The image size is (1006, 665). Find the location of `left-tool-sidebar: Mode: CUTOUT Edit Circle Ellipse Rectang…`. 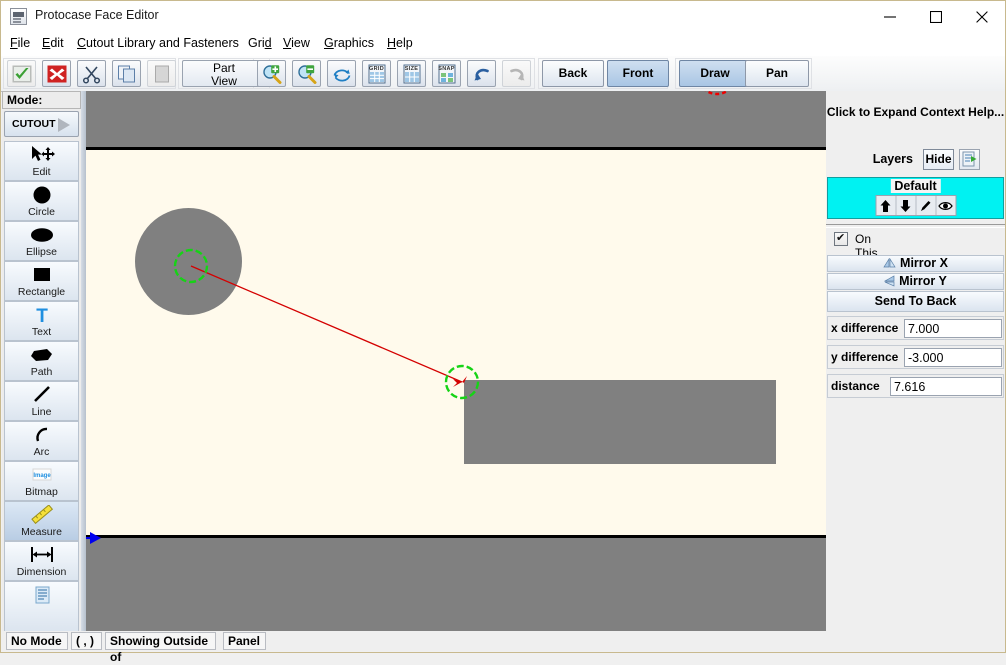

left-tool-sidebar: Mode: CUTOUT Edit Circle Ellipse Rectang… is located at coordinates (41, 361).